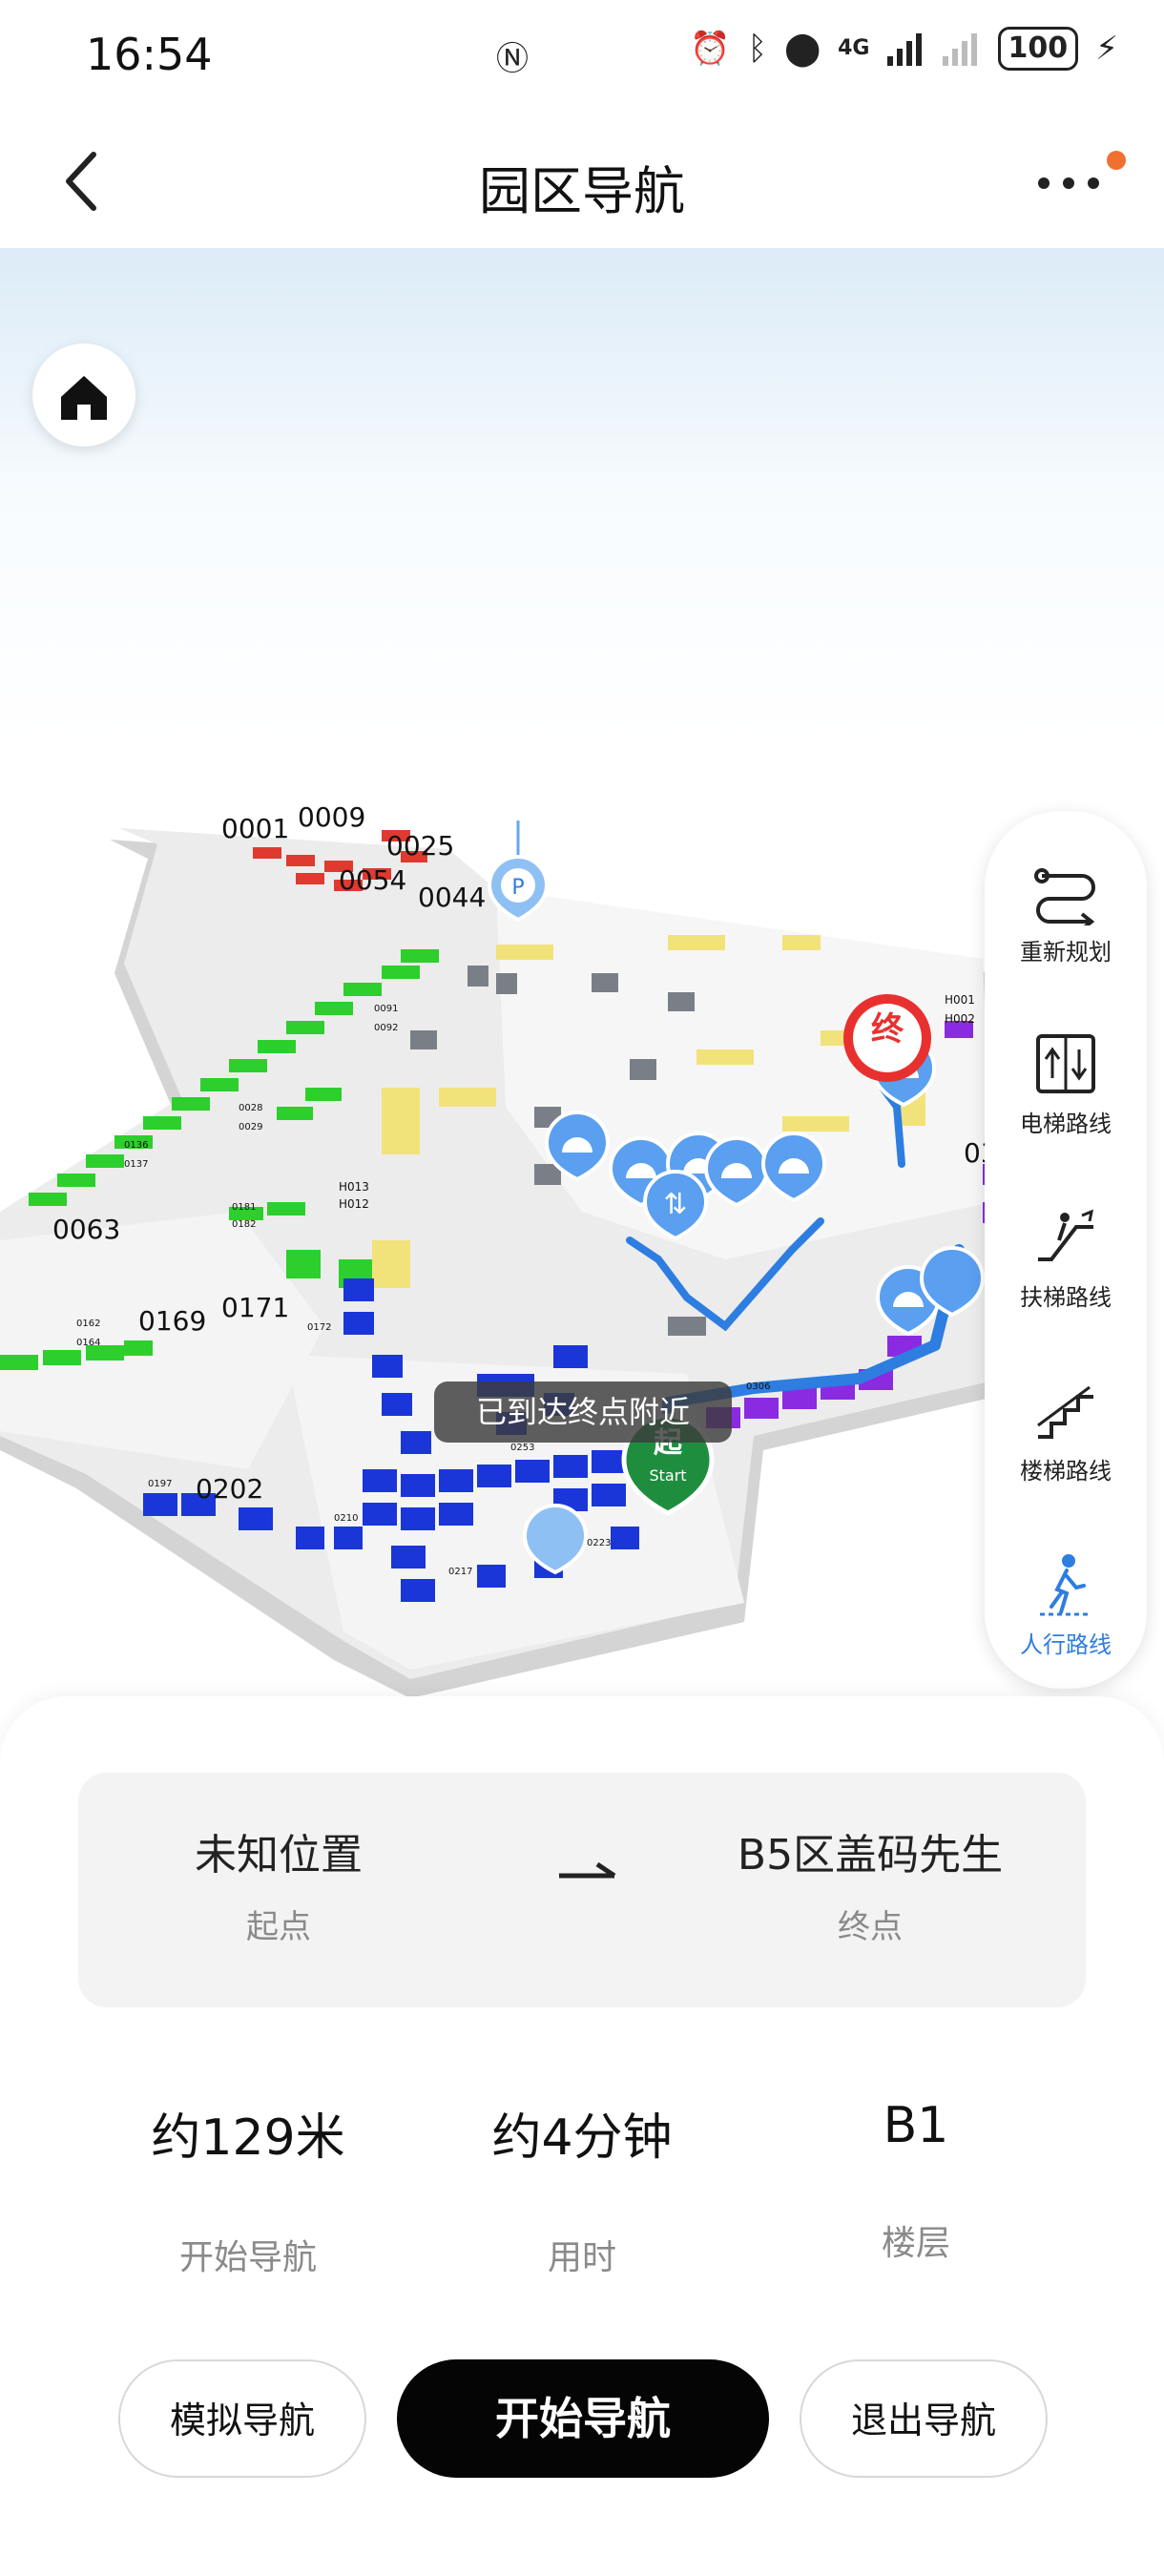 Image resolution: width=1164 pixels, height=2576 pixels. What do you see at coordinates (248, 2257) in the screenshot?
I see `distance-label: 开始导航` at bounding box center [248, 2257].